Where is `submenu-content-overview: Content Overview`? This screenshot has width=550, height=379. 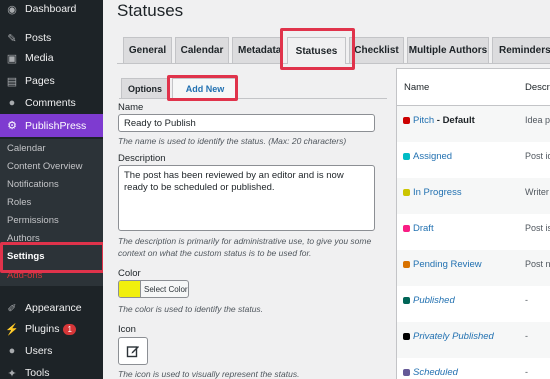
submenu-content-overview: Content Overview is located at coordinates (45, 166).